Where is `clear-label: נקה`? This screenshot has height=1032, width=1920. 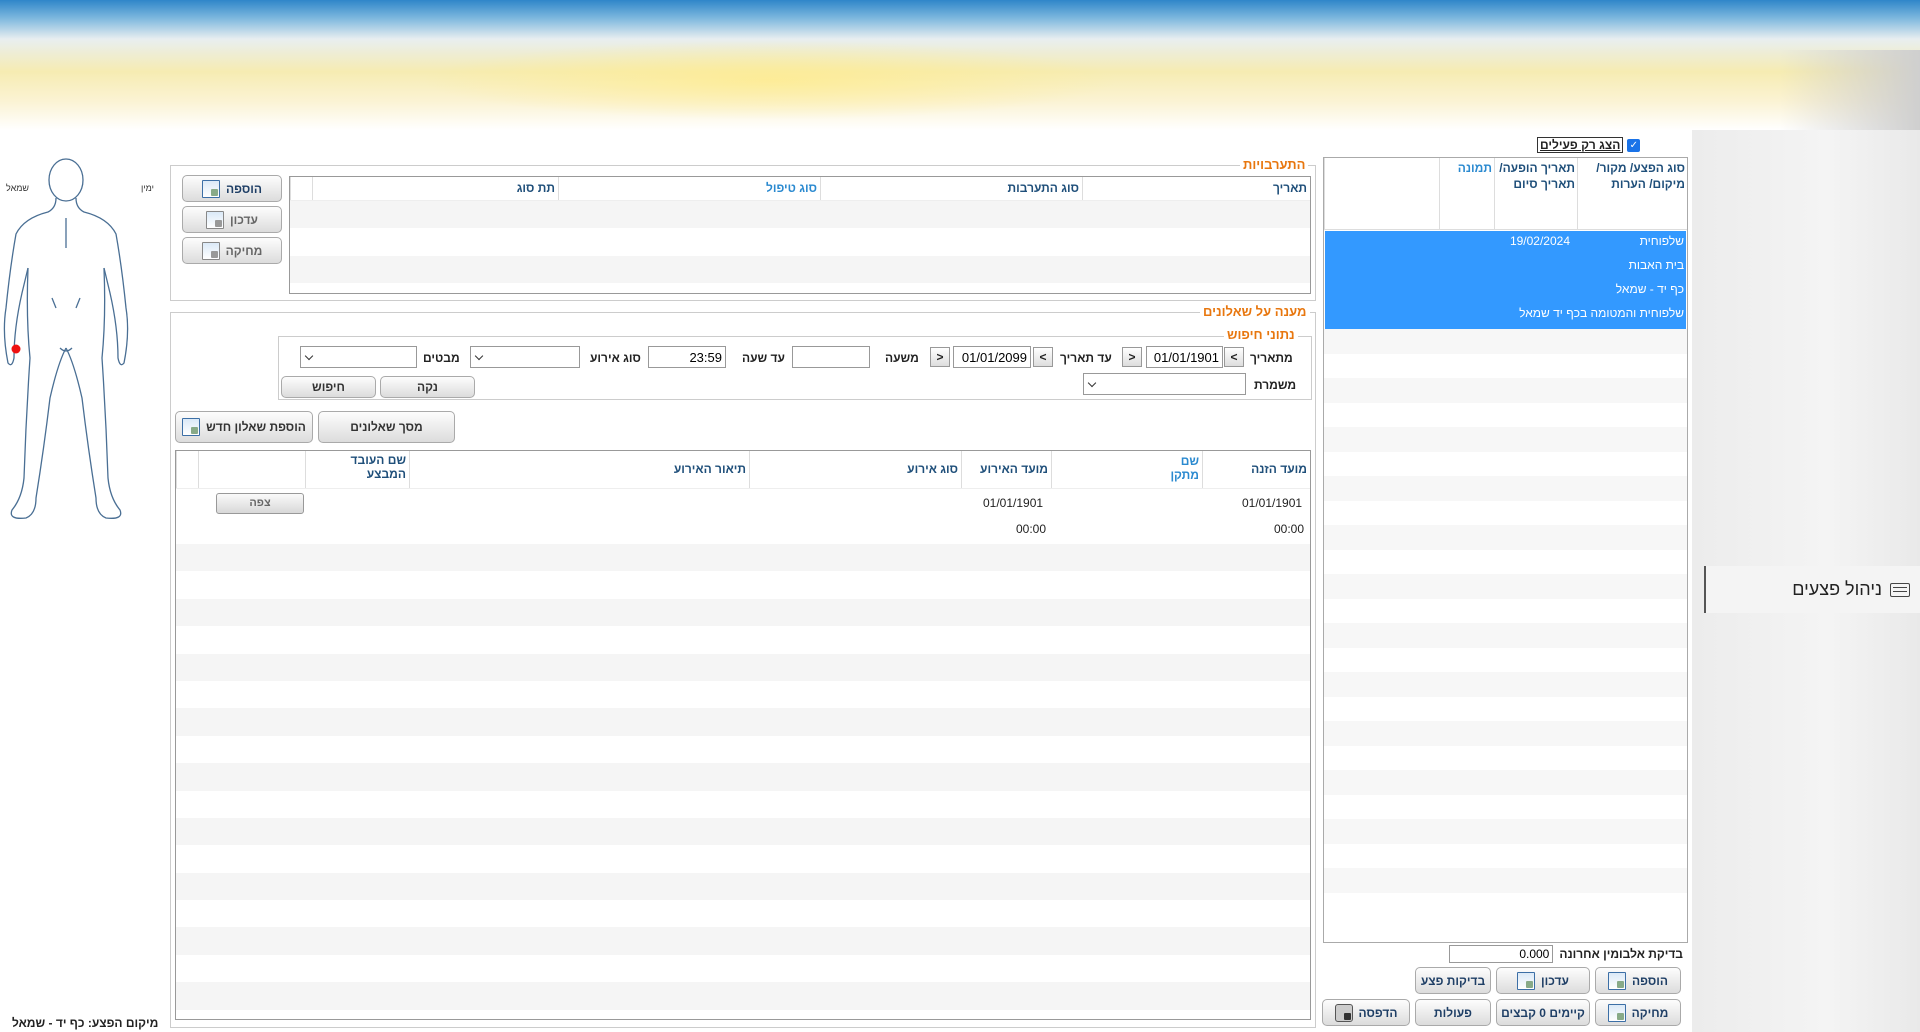 clear-label: נקה is located at coordinates (427, 387).